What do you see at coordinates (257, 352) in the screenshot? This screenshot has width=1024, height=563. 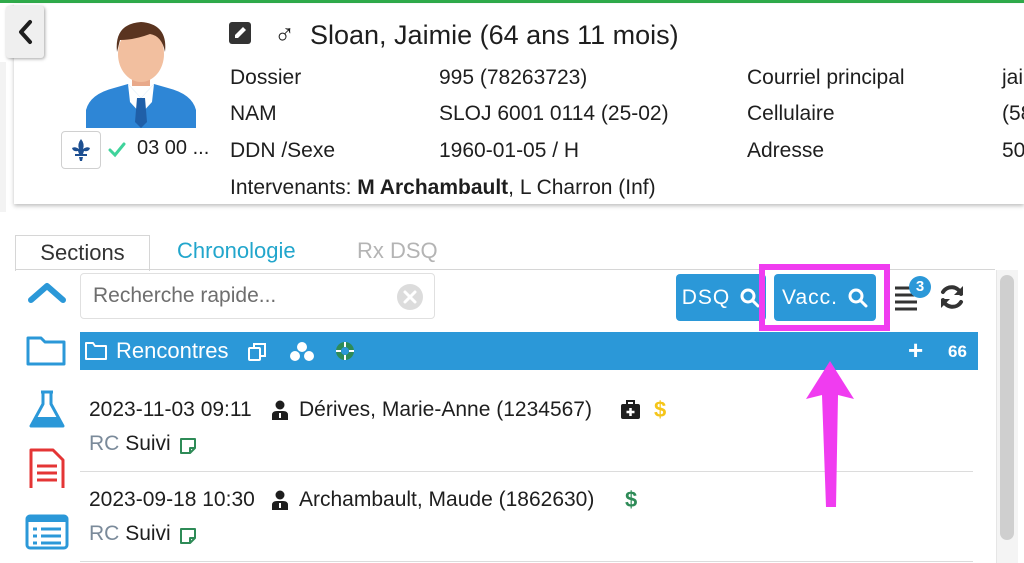 I see `copy-icon` at bounding box center [257, 352].